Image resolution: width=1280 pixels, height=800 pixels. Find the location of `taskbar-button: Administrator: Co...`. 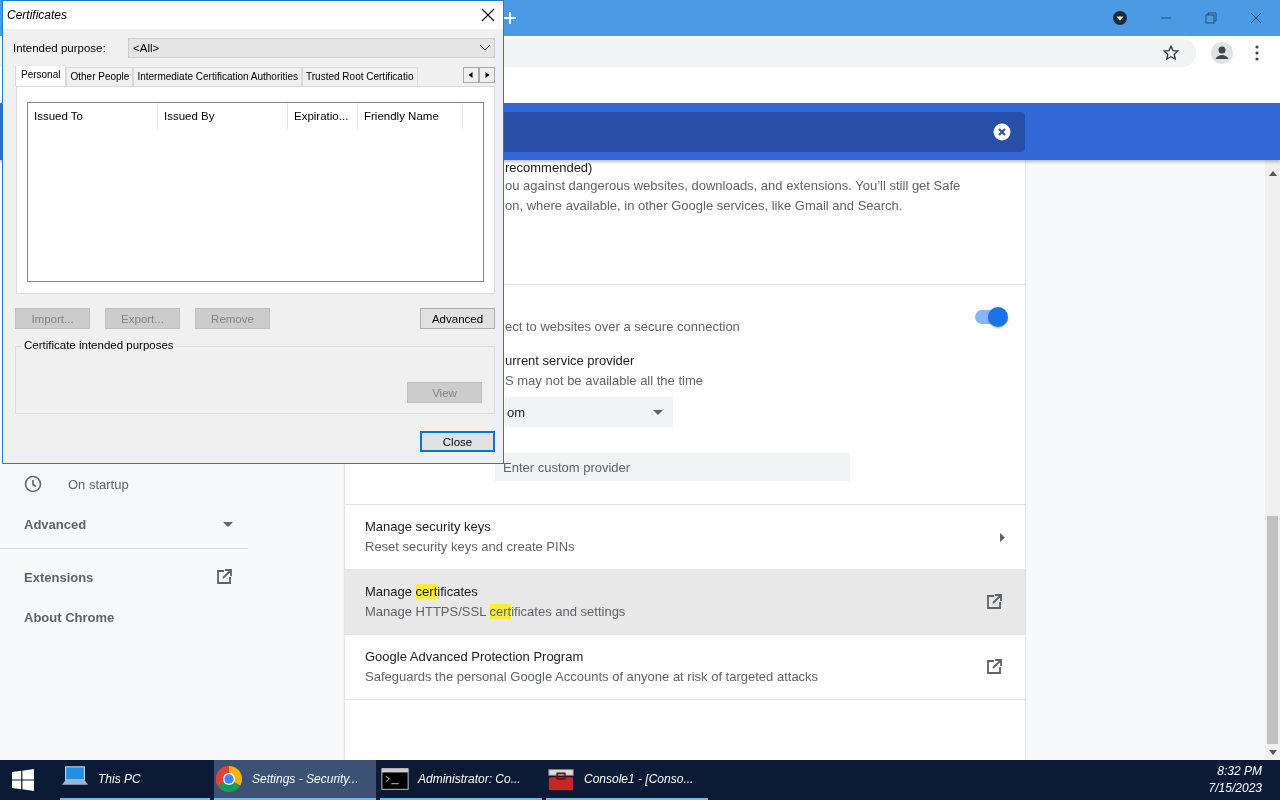

taskbar-button: Administrator: Co... is located at coordinates (461, 780).